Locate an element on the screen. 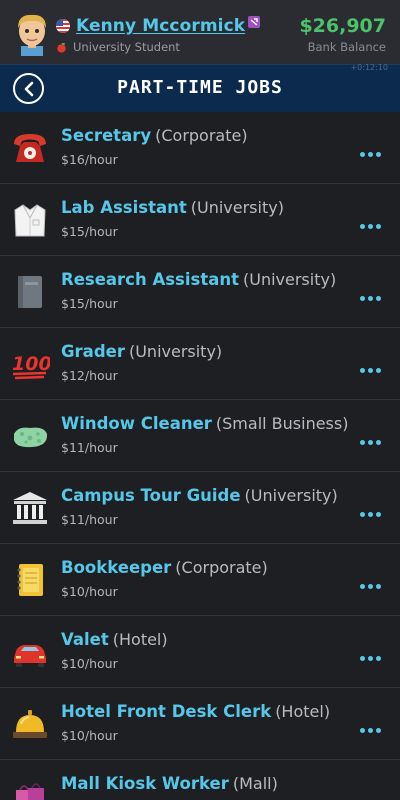  occupation: University Student is located at coordinates (126, 47).